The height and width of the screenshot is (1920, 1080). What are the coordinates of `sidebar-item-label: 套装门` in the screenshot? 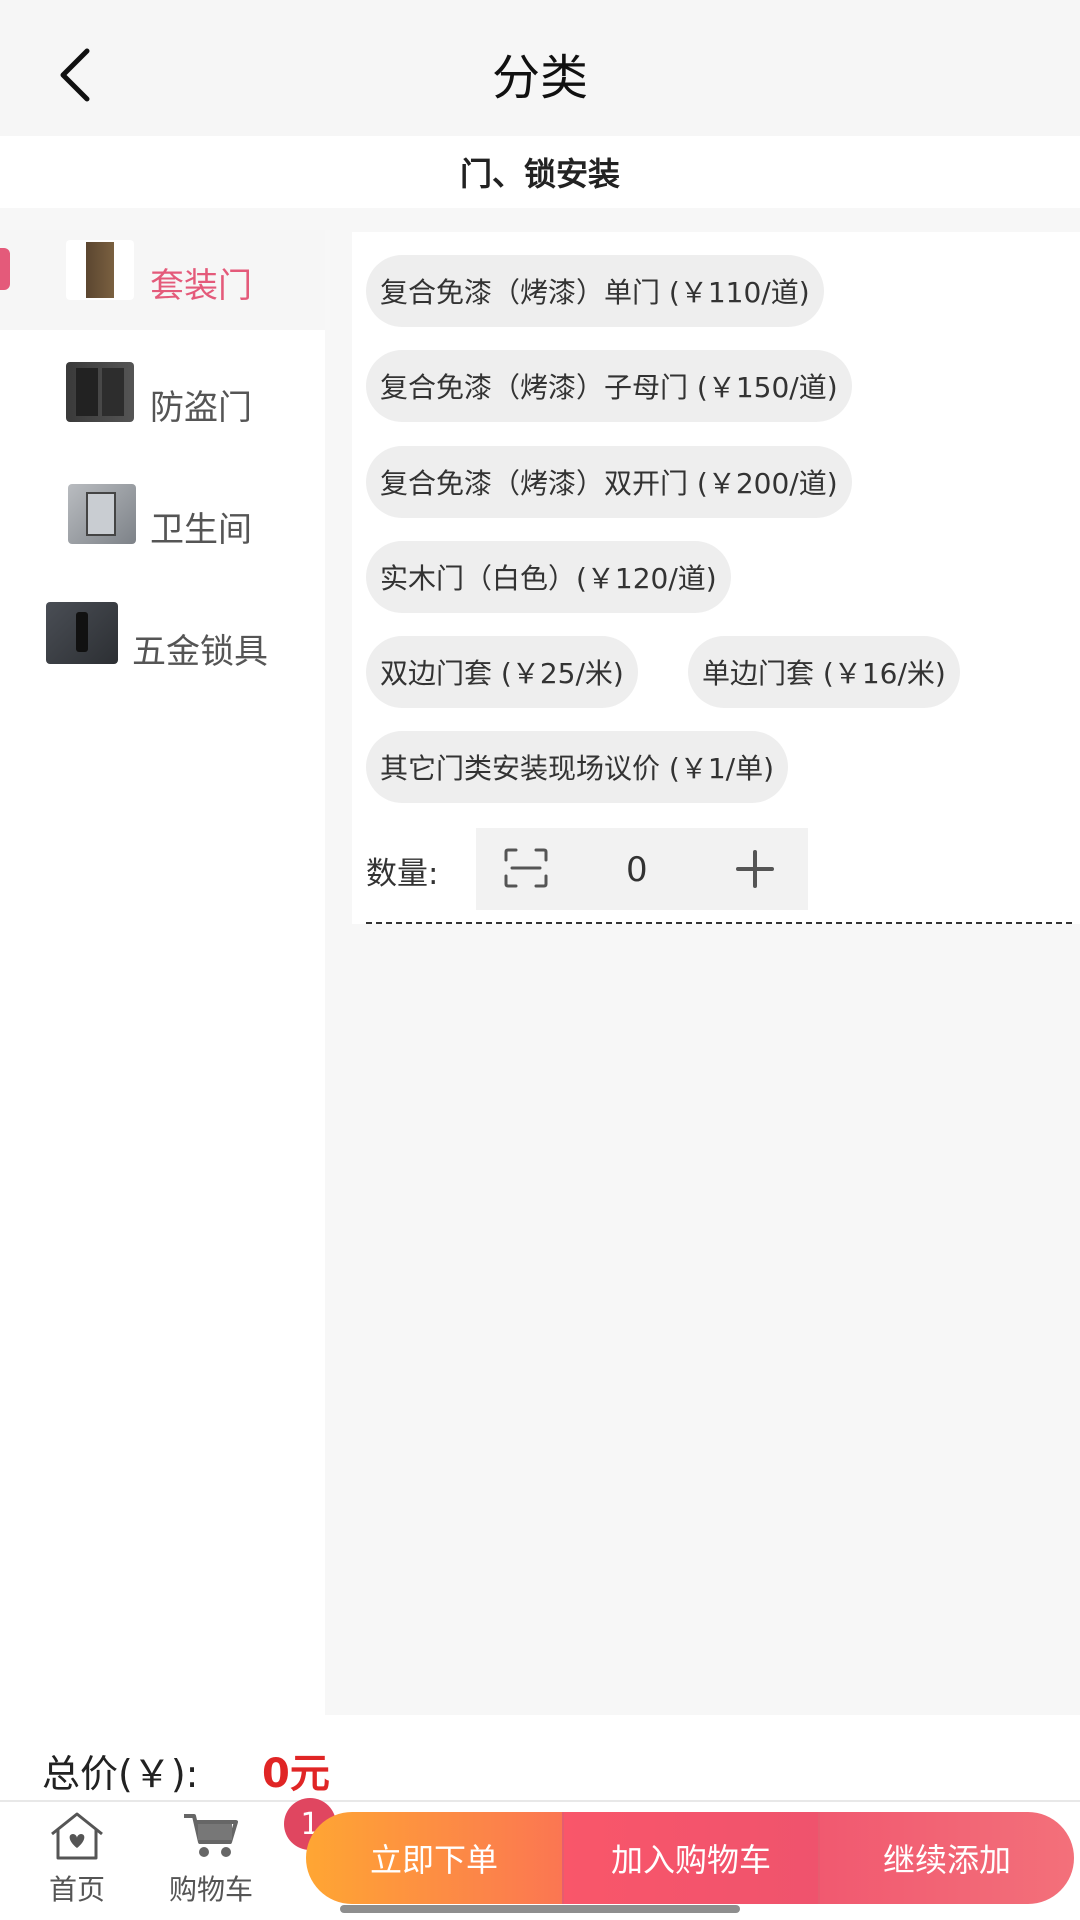 It's located at (201, 286).